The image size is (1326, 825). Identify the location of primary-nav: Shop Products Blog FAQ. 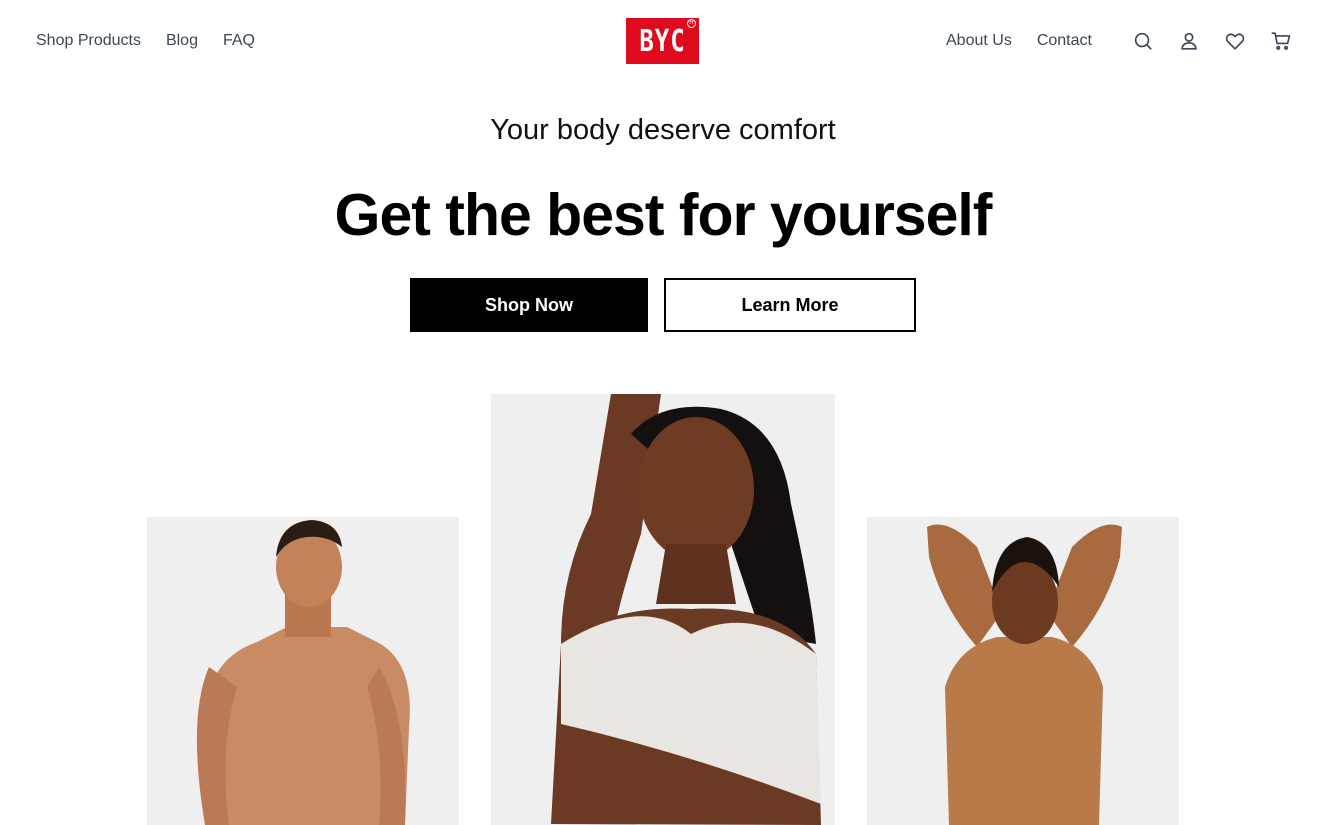
(145, 41).